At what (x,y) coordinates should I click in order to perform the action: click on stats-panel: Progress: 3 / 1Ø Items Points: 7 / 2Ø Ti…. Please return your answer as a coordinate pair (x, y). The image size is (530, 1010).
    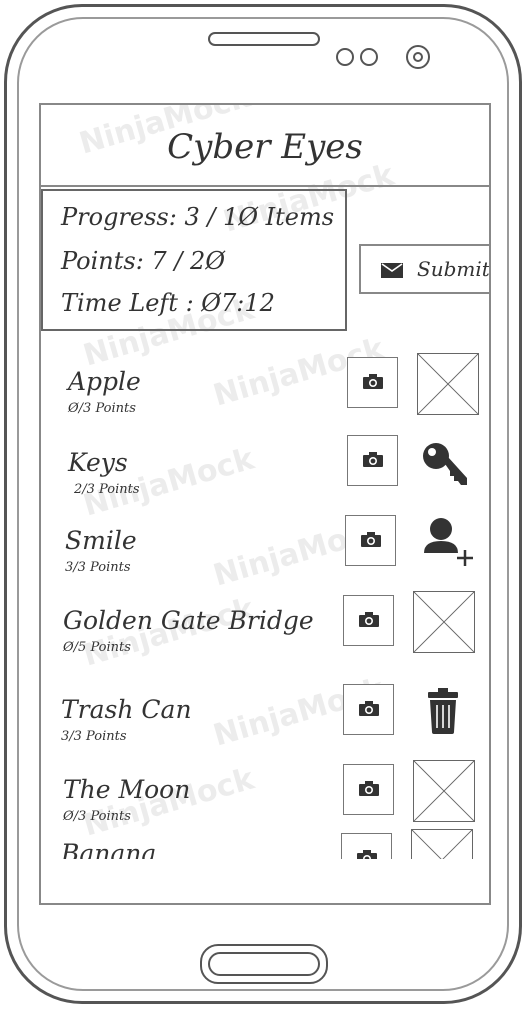
    Looking at the image, I should click on (194, 260).